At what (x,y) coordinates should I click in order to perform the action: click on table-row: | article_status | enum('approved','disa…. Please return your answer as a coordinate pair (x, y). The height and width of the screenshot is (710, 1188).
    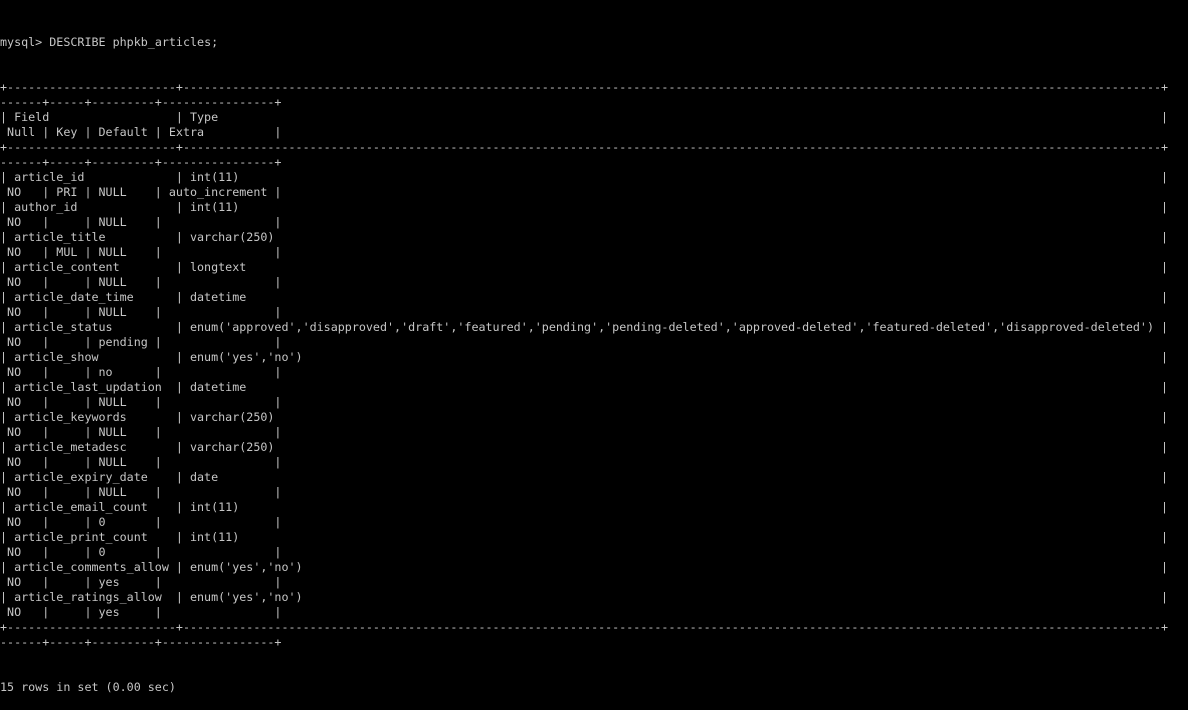
    Looking at the image, I should click on (584, 327).